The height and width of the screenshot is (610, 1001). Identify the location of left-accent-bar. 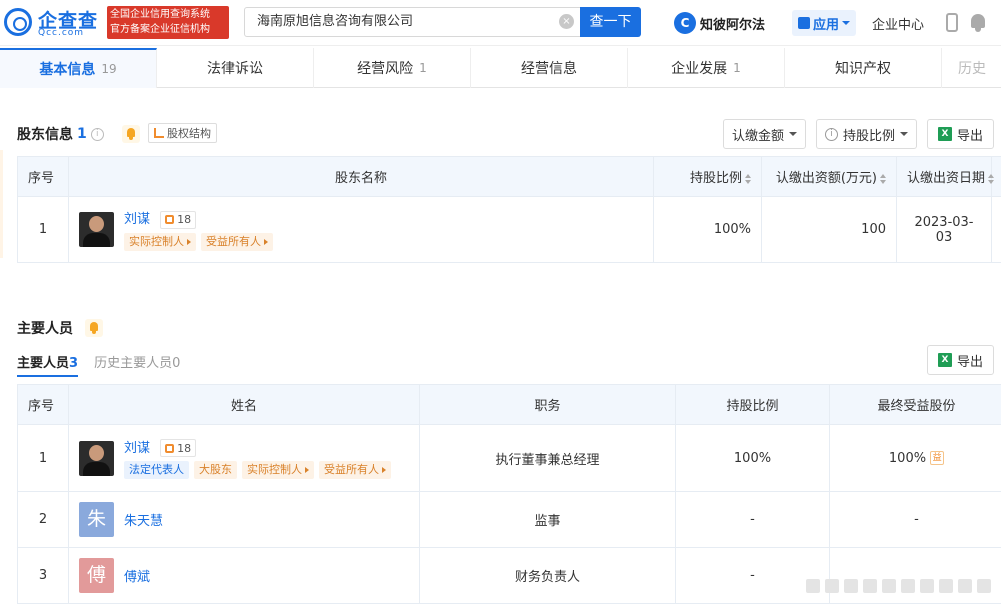
(1, 204).